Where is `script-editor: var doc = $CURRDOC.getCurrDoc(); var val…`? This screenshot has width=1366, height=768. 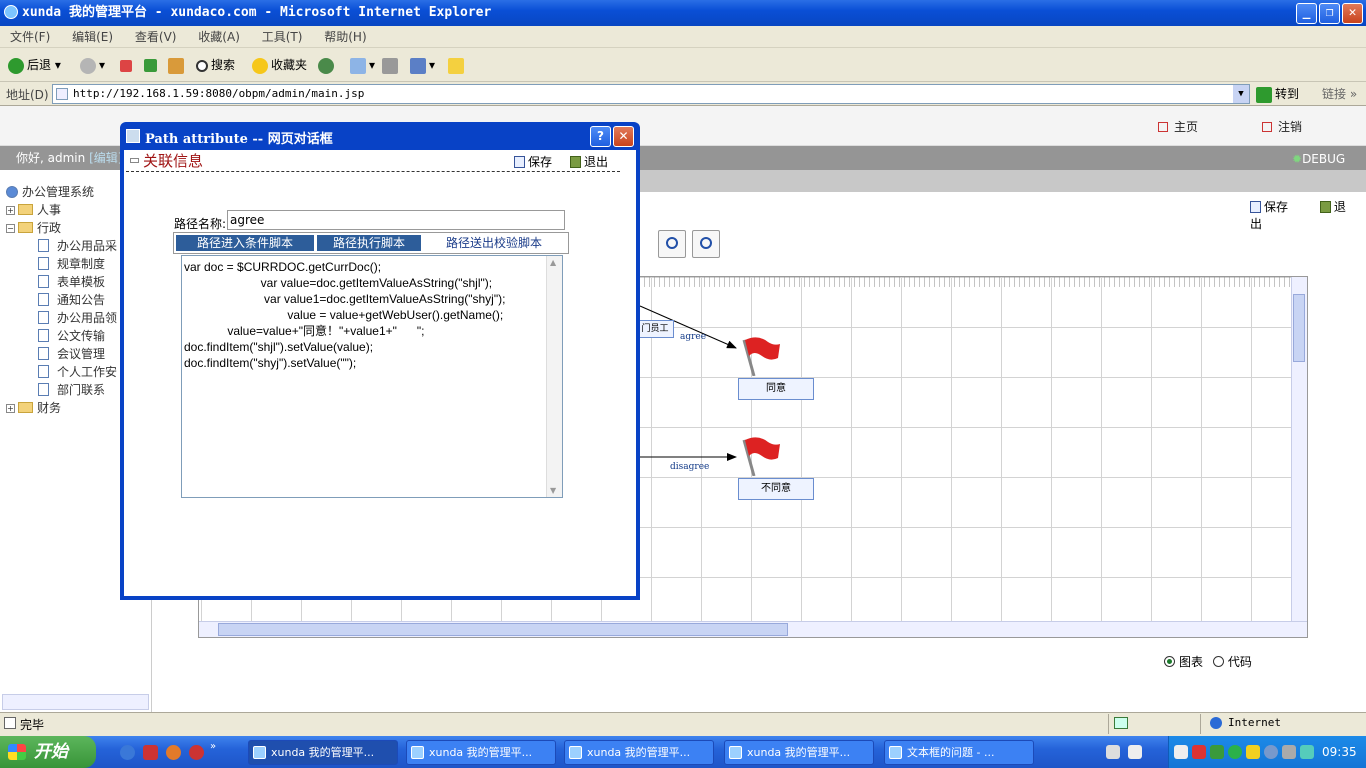
script-editor: var doc = $CURRDOC.getCurrDoc(); var val… is located at coordinates (372, 376).